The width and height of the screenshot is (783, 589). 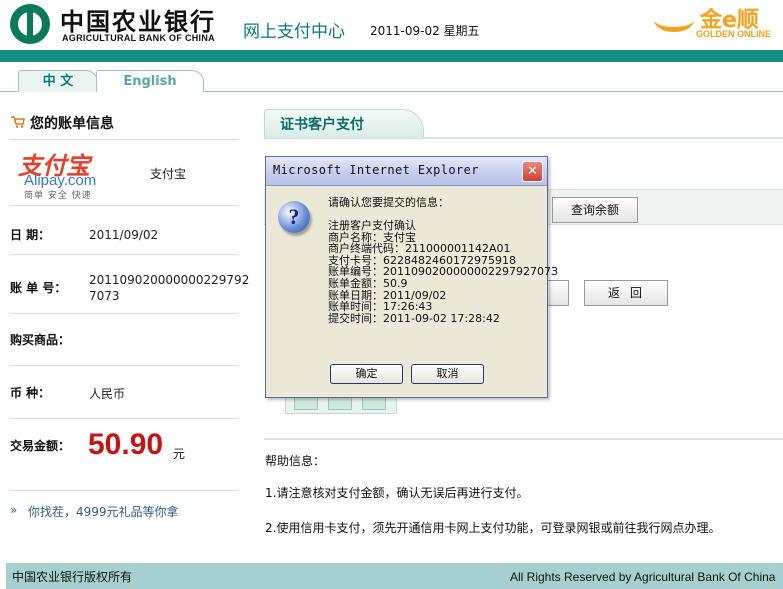 What do you see at coordinates (391, 56) in the screenshot?
I see `header-divider-bar` at bounding box center [391, 56].